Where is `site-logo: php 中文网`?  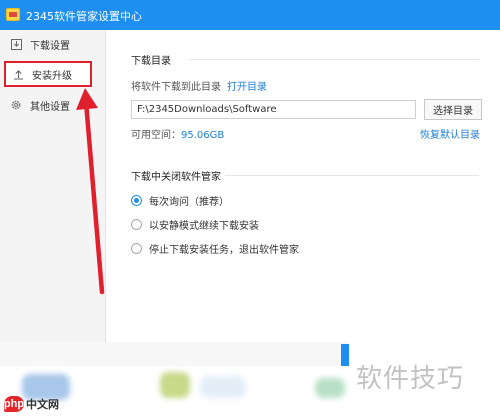
site-logo: php 中文网 is located at coordinates (31, 404).